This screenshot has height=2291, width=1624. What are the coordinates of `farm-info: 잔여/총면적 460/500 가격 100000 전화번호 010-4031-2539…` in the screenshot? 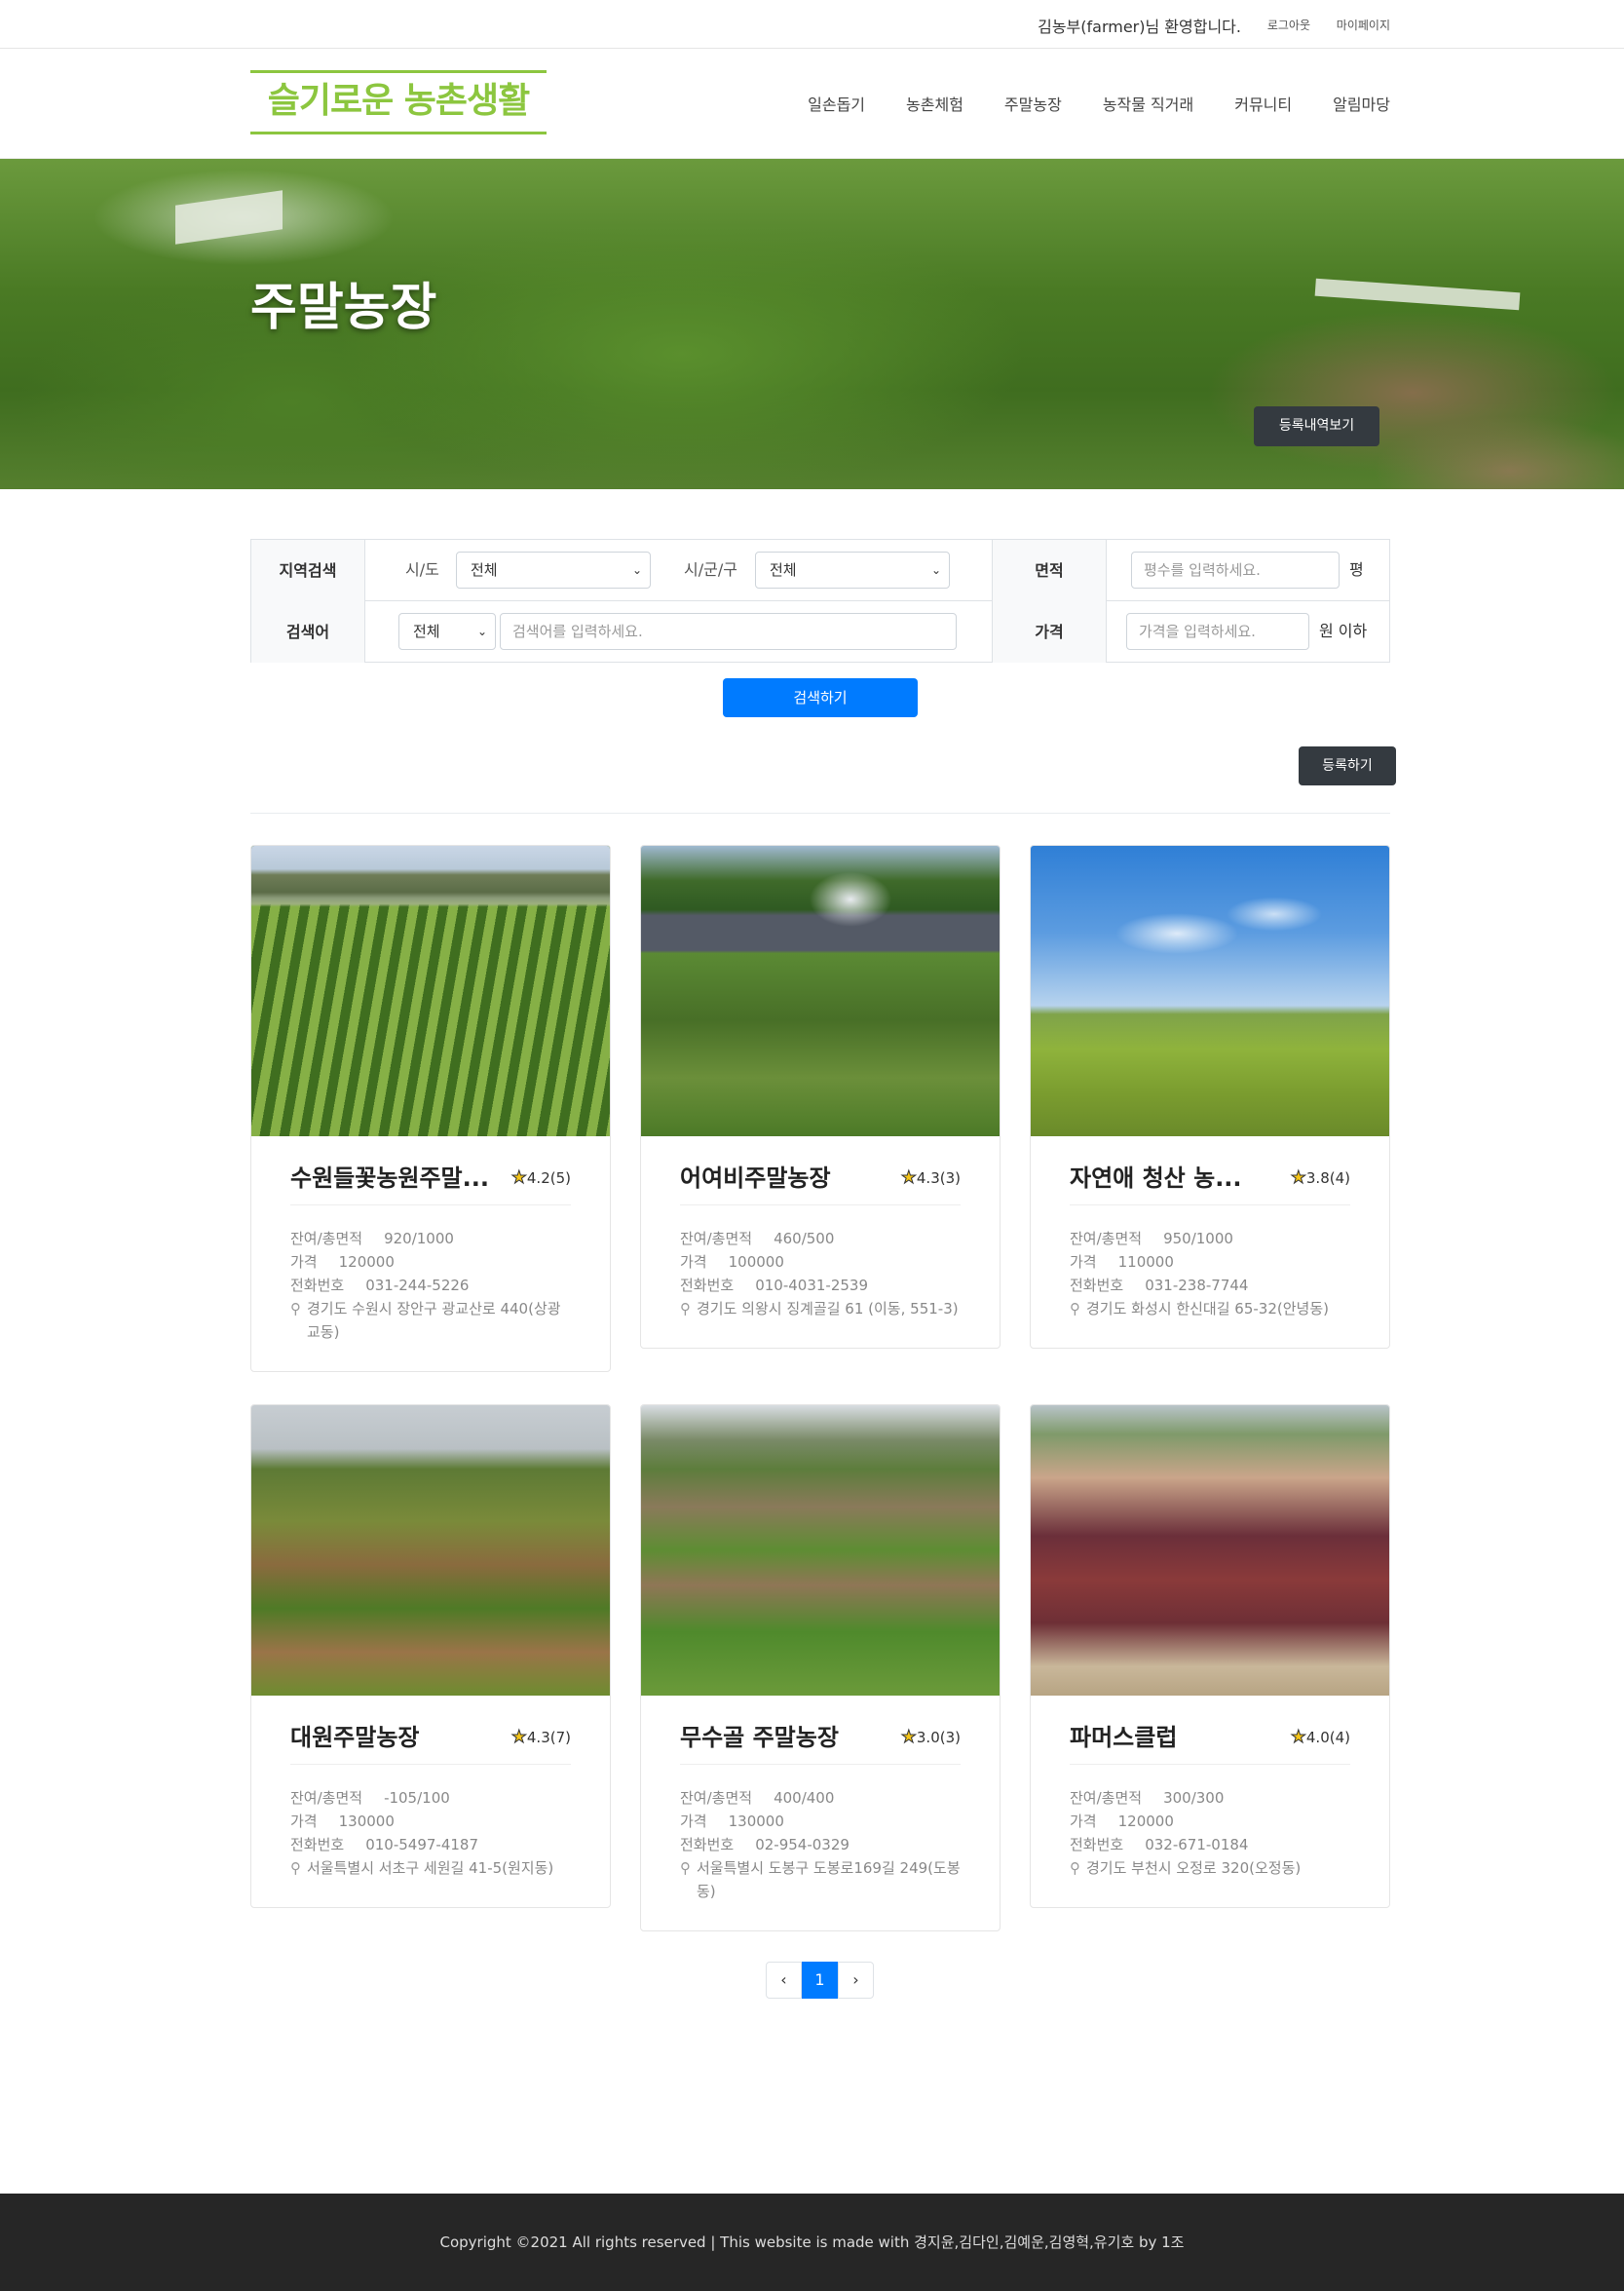 It's located at (820, 1273).